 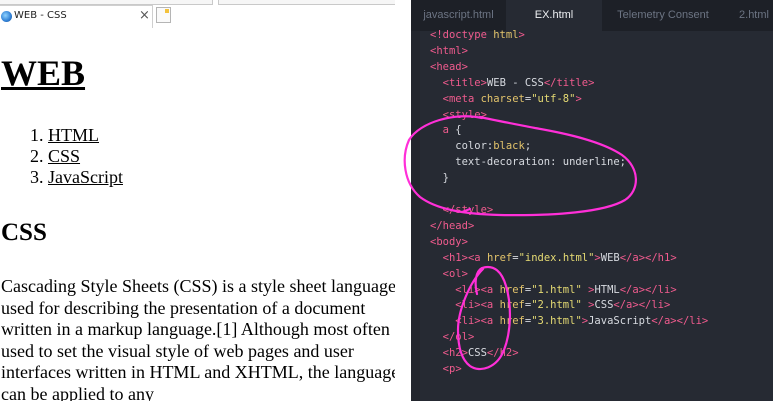 What do you see at coordinates (569, 131) in the screenshot?
I see `code-line: a {` at bounding box center [569, 131].